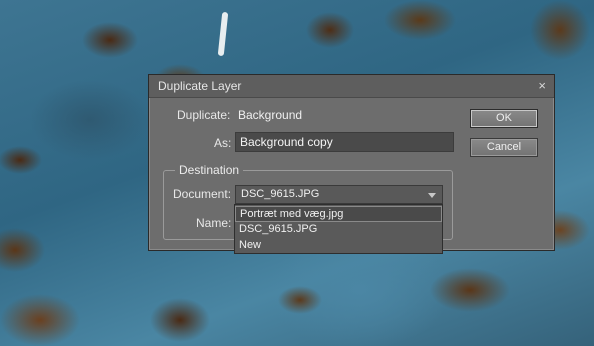 The height and width of the screenshot is (346, 594). What do you see at coordinates (338, 214) in the screenshot?
I see `document-option-portraet: Portræt med væg.jpg` at bounding box center [338, 214].